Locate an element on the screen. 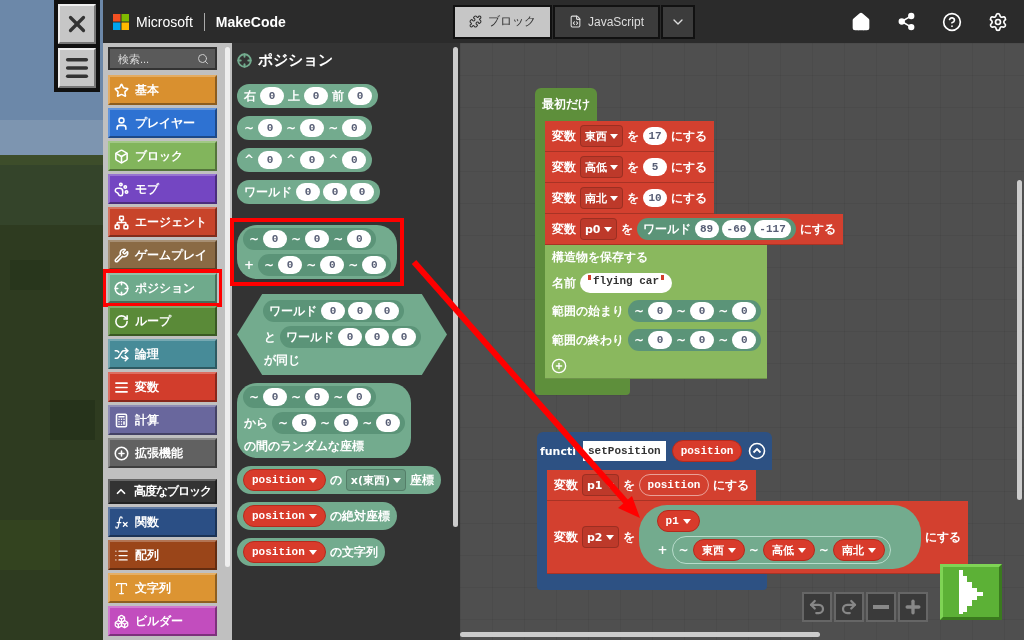 This screenshot has width=1024, height=640. function-block: functi setPosition position is located at coordinates (655, 451).